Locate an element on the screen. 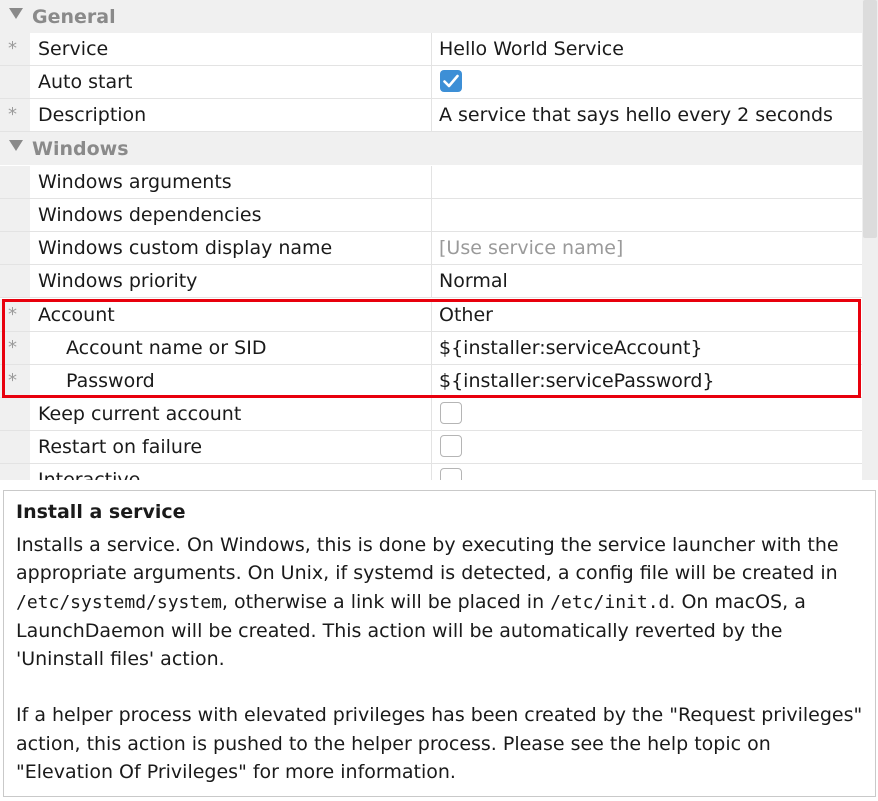 The width and height of the screenshot is (878, 801). auto-start-checkbox is located at coordinates (451, 81).